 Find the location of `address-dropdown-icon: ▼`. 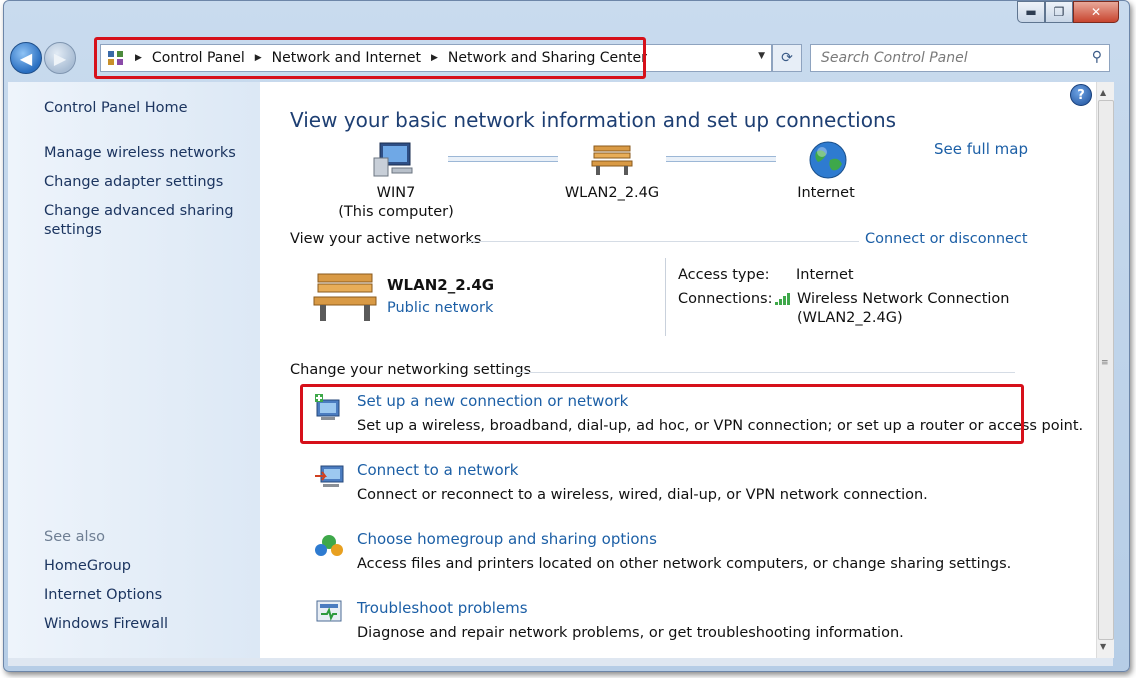

address-dropdown-icon: ▼ is located at coordinates (761, 56).